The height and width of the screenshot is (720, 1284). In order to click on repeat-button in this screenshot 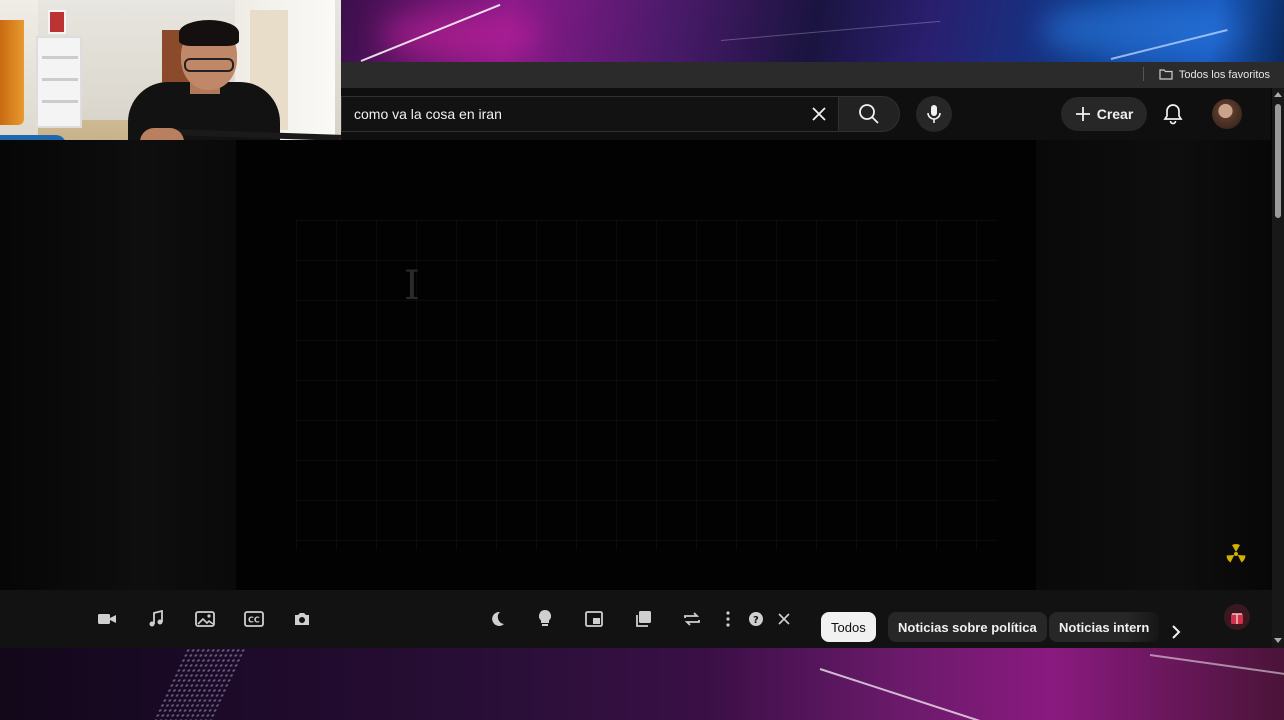, I will do `click(692, 619)`.